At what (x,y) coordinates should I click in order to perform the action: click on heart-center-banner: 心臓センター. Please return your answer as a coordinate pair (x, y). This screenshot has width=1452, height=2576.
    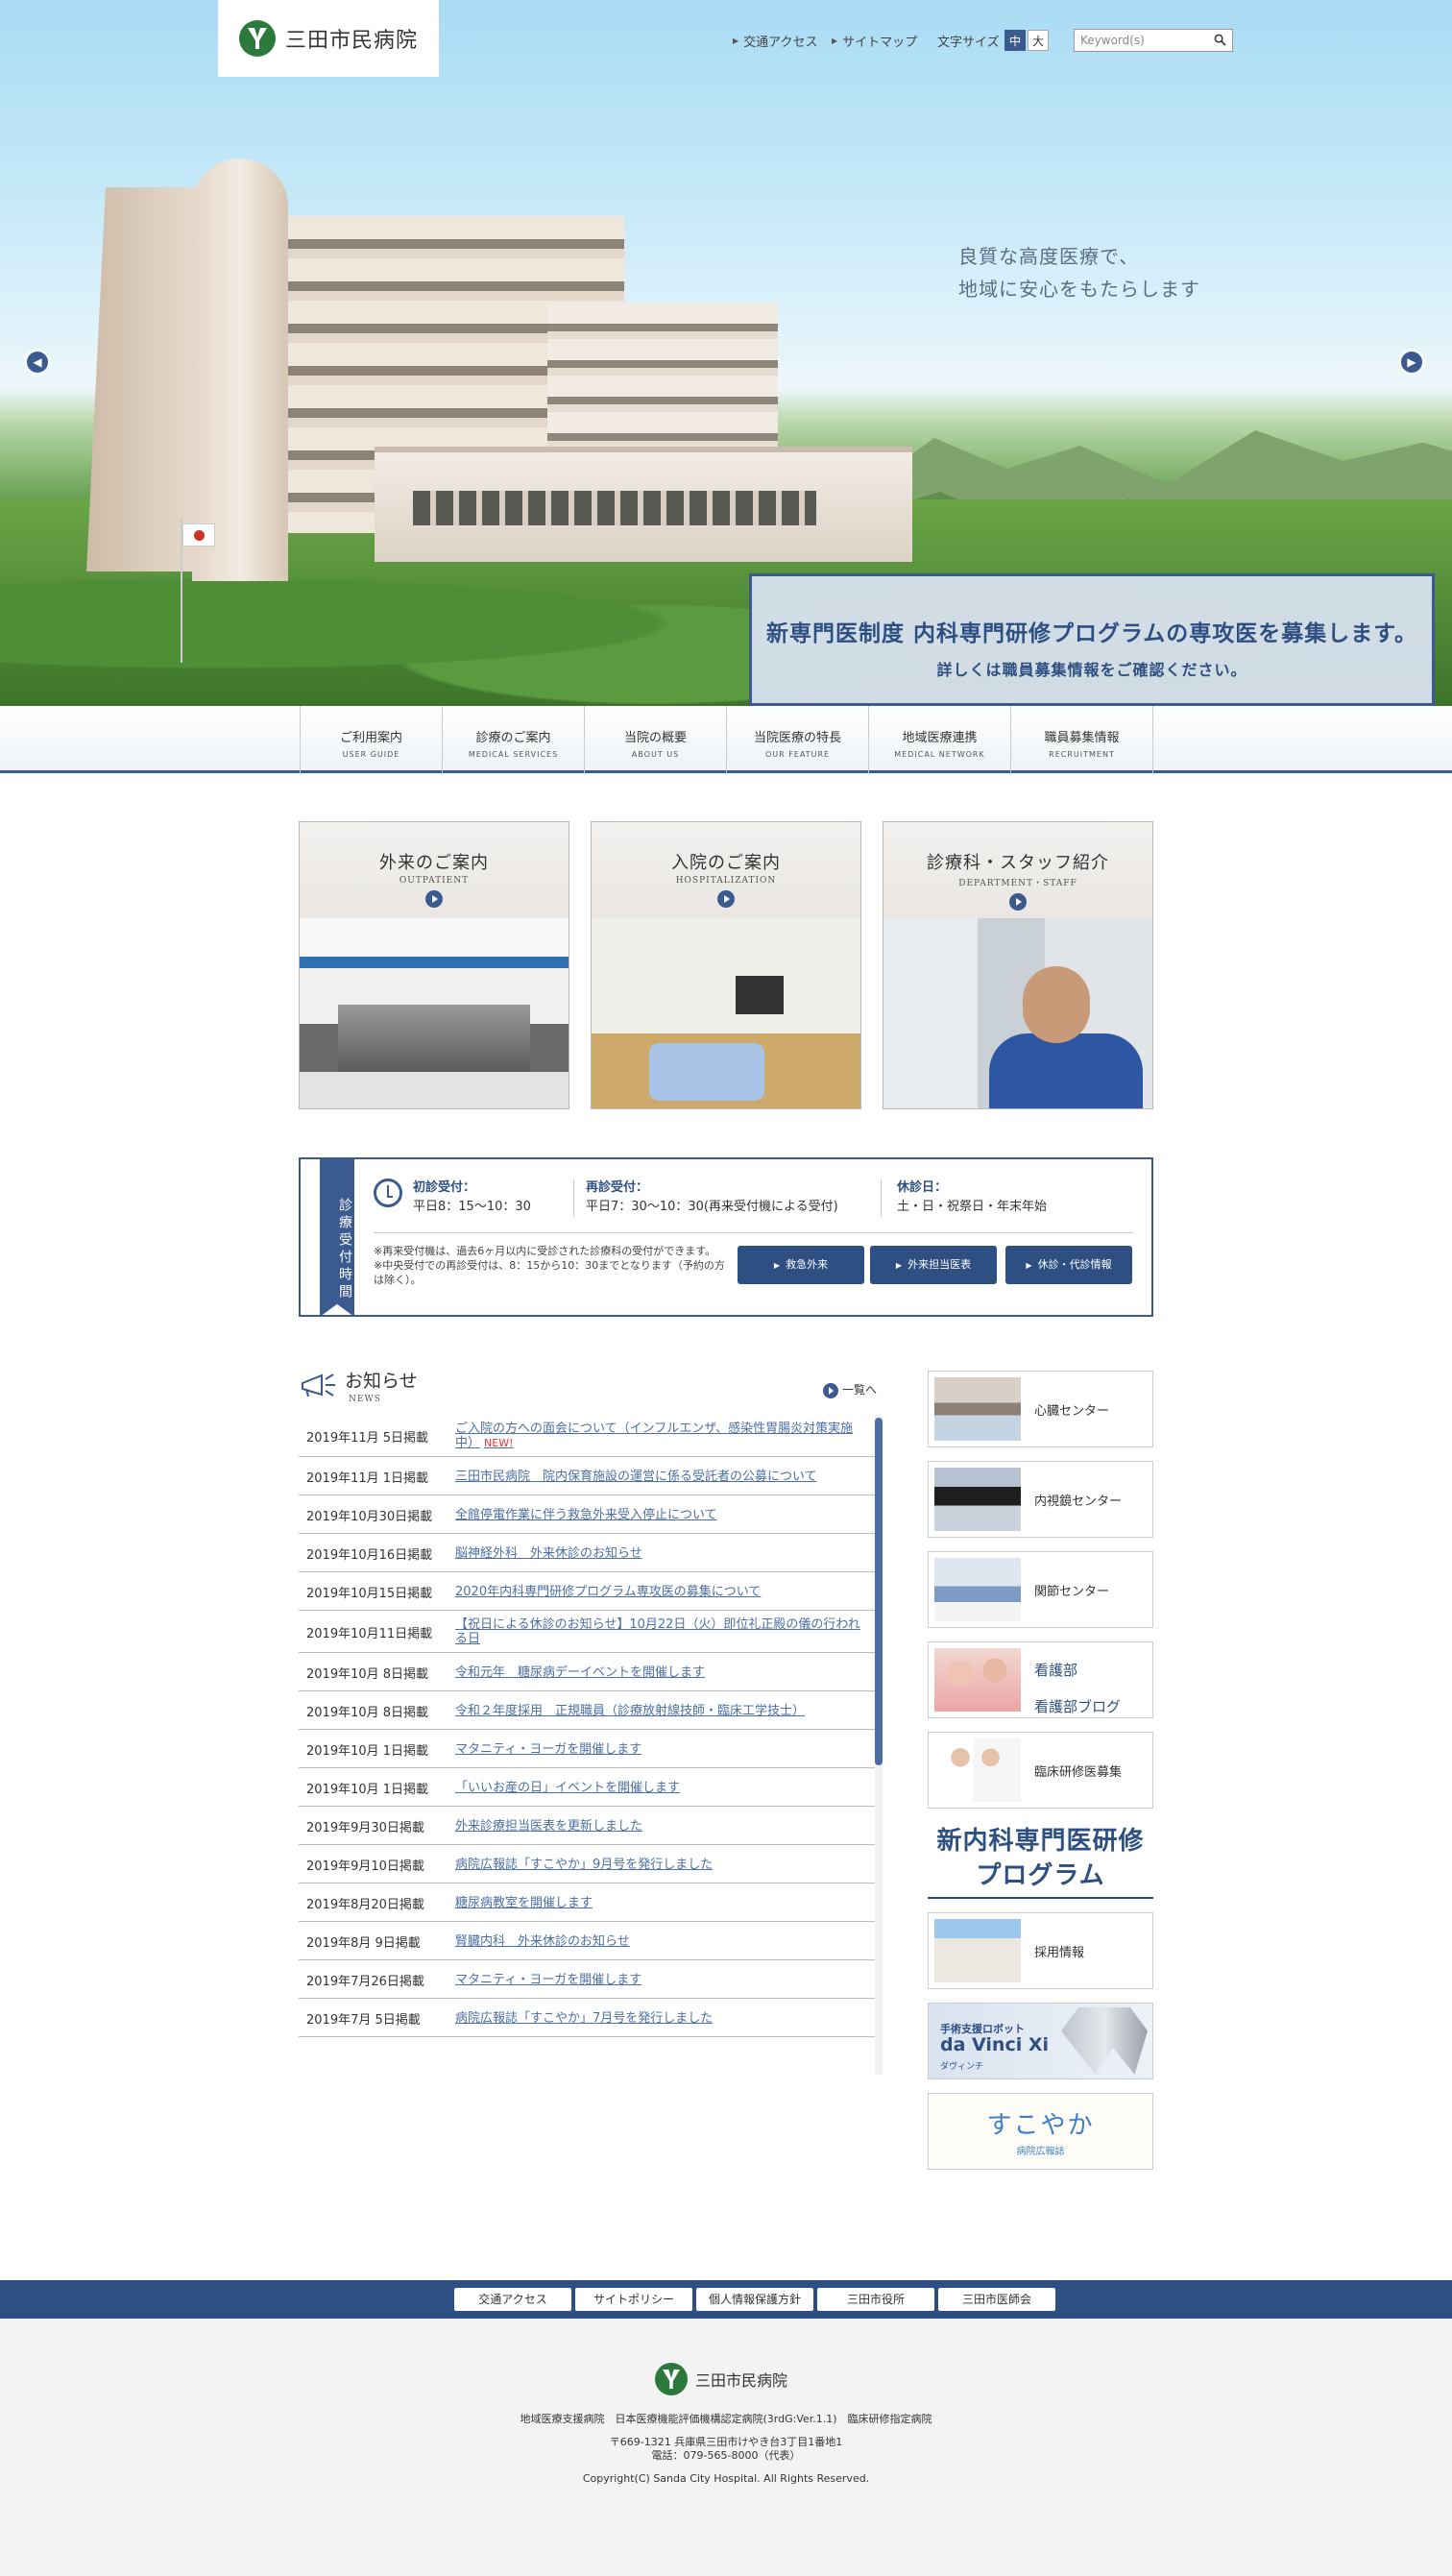
    Looking at the image, I should click on (1041, 1409).